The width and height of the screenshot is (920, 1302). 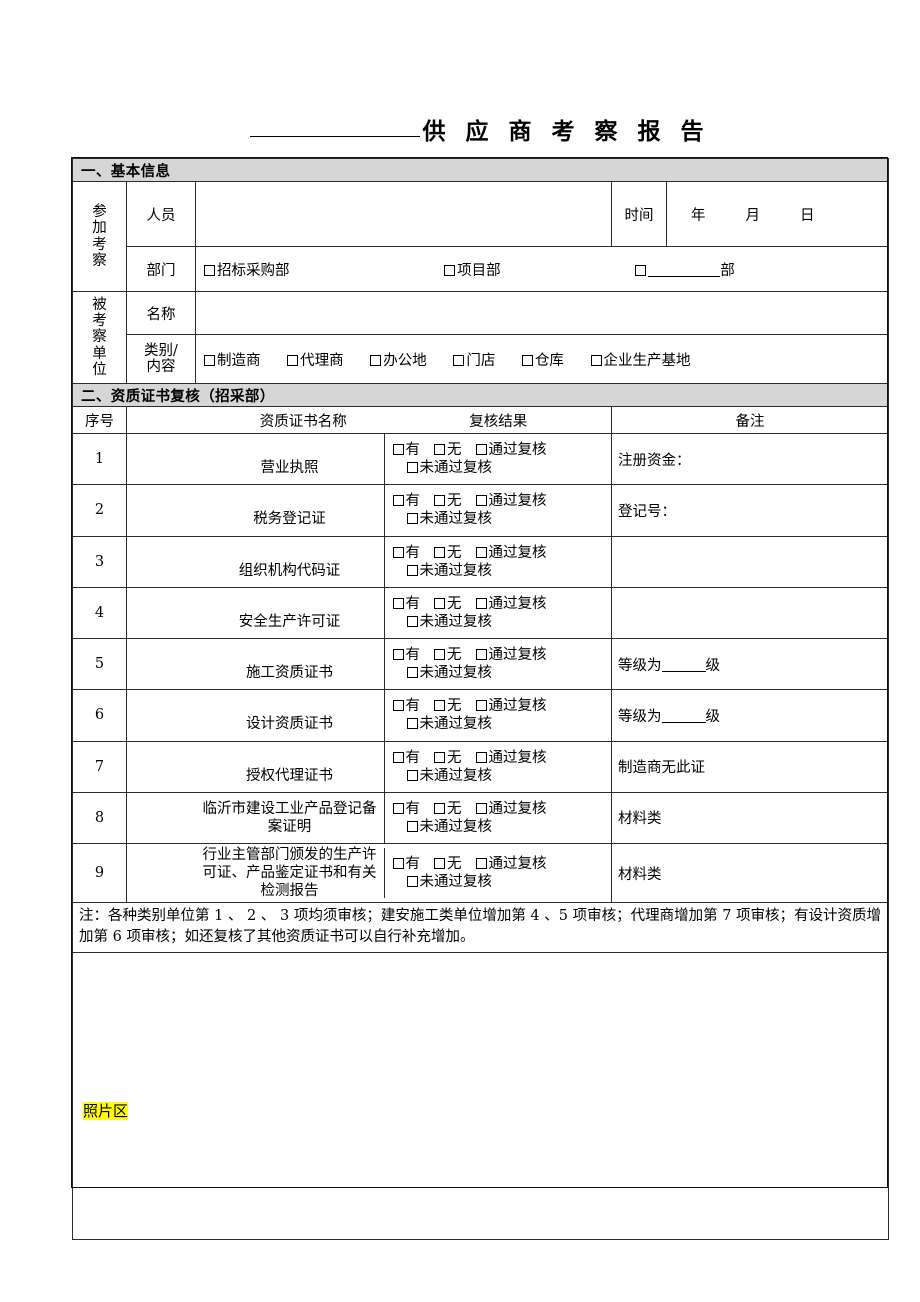 I want to click on category-option-manufacturer: 制造商, so click(x=232, y=359).